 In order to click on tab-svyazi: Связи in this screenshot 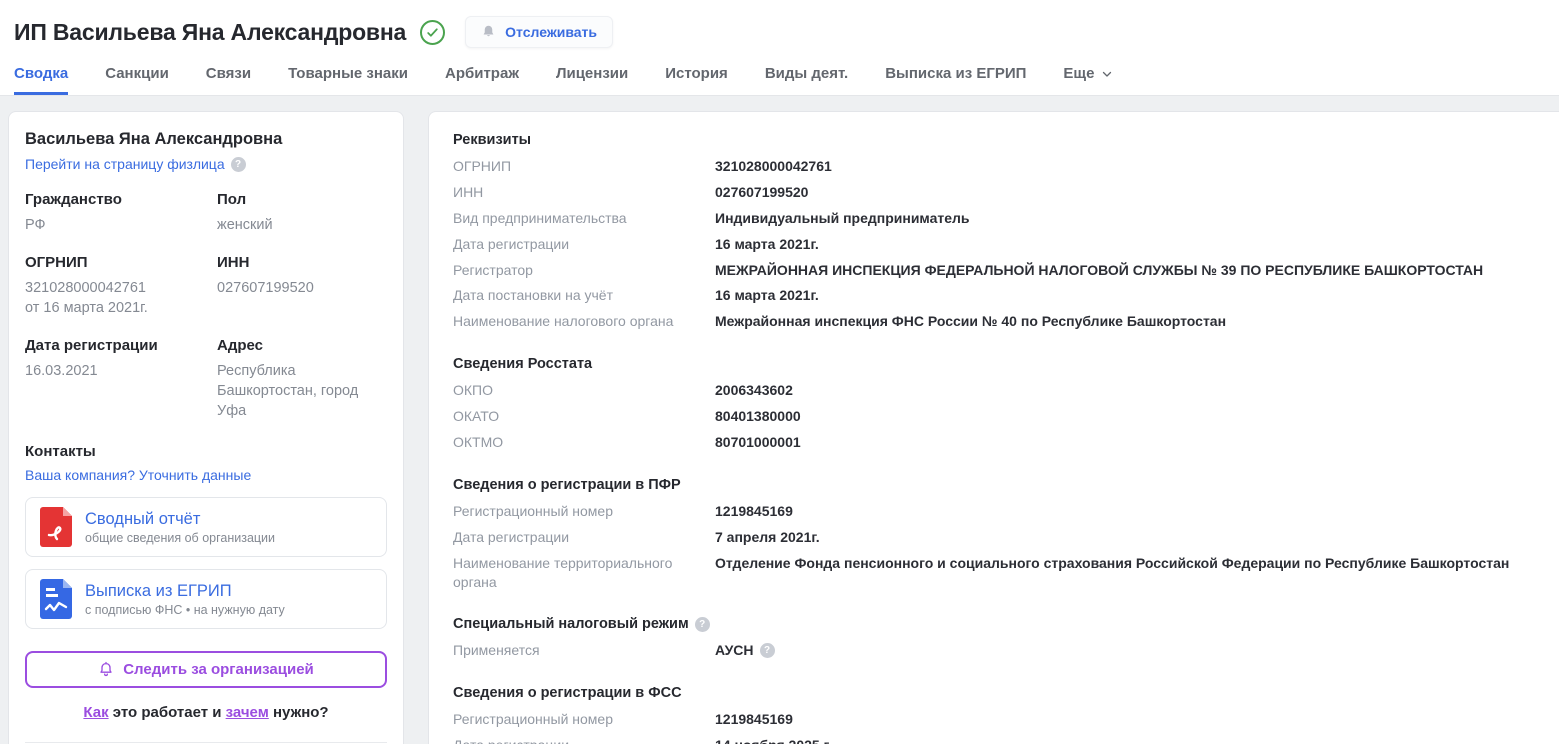, I will do `click(228, 80)`.